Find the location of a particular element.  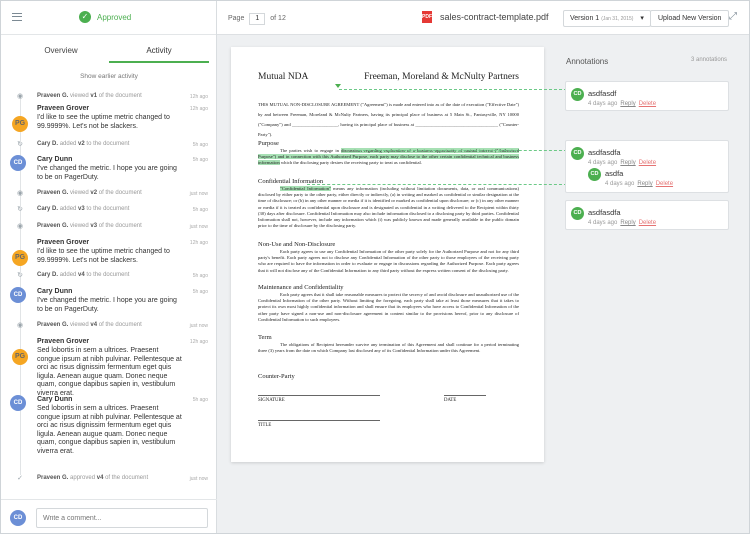

annotation-meta: 4 days ago Reply Delete is located at coordinates (622, 104).